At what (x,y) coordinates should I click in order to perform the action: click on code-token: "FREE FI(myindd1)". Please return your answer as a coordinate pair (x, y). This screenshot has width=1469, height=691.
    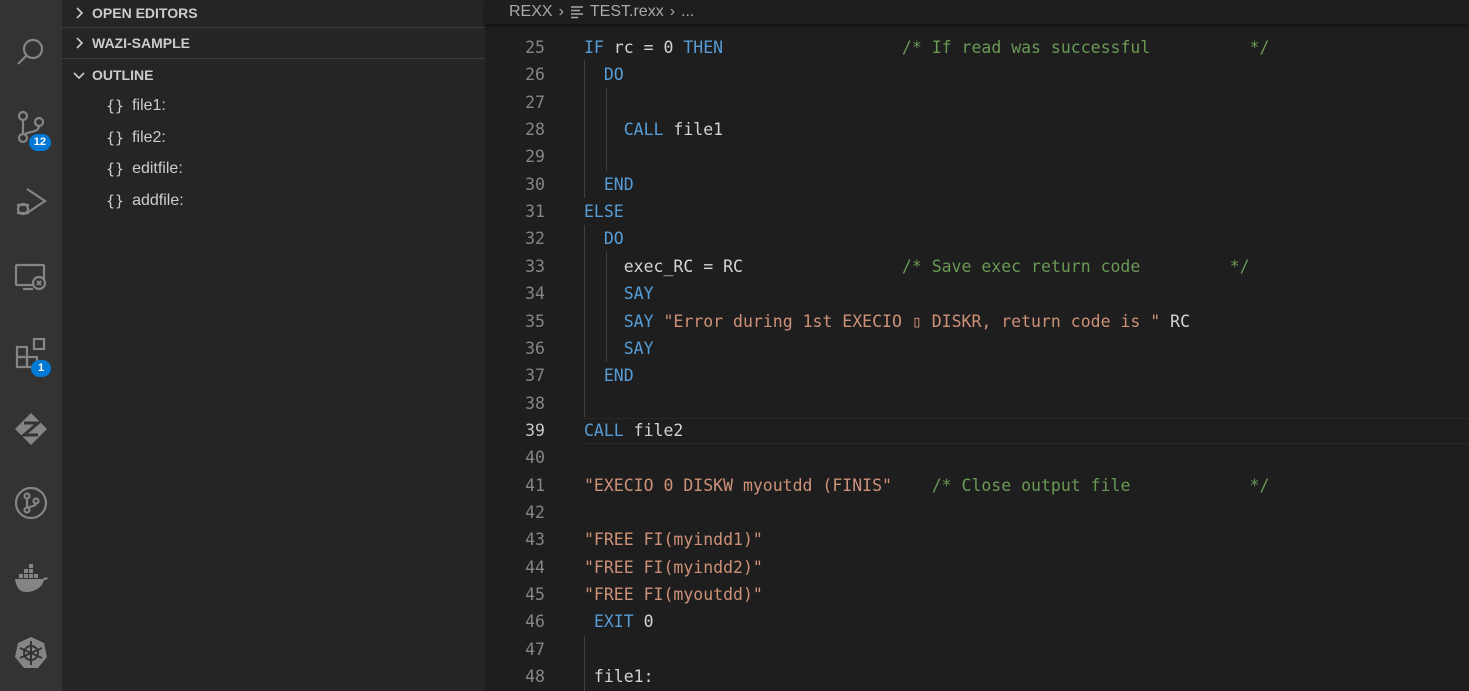
    Looking at the image, I should click on (673, 540).